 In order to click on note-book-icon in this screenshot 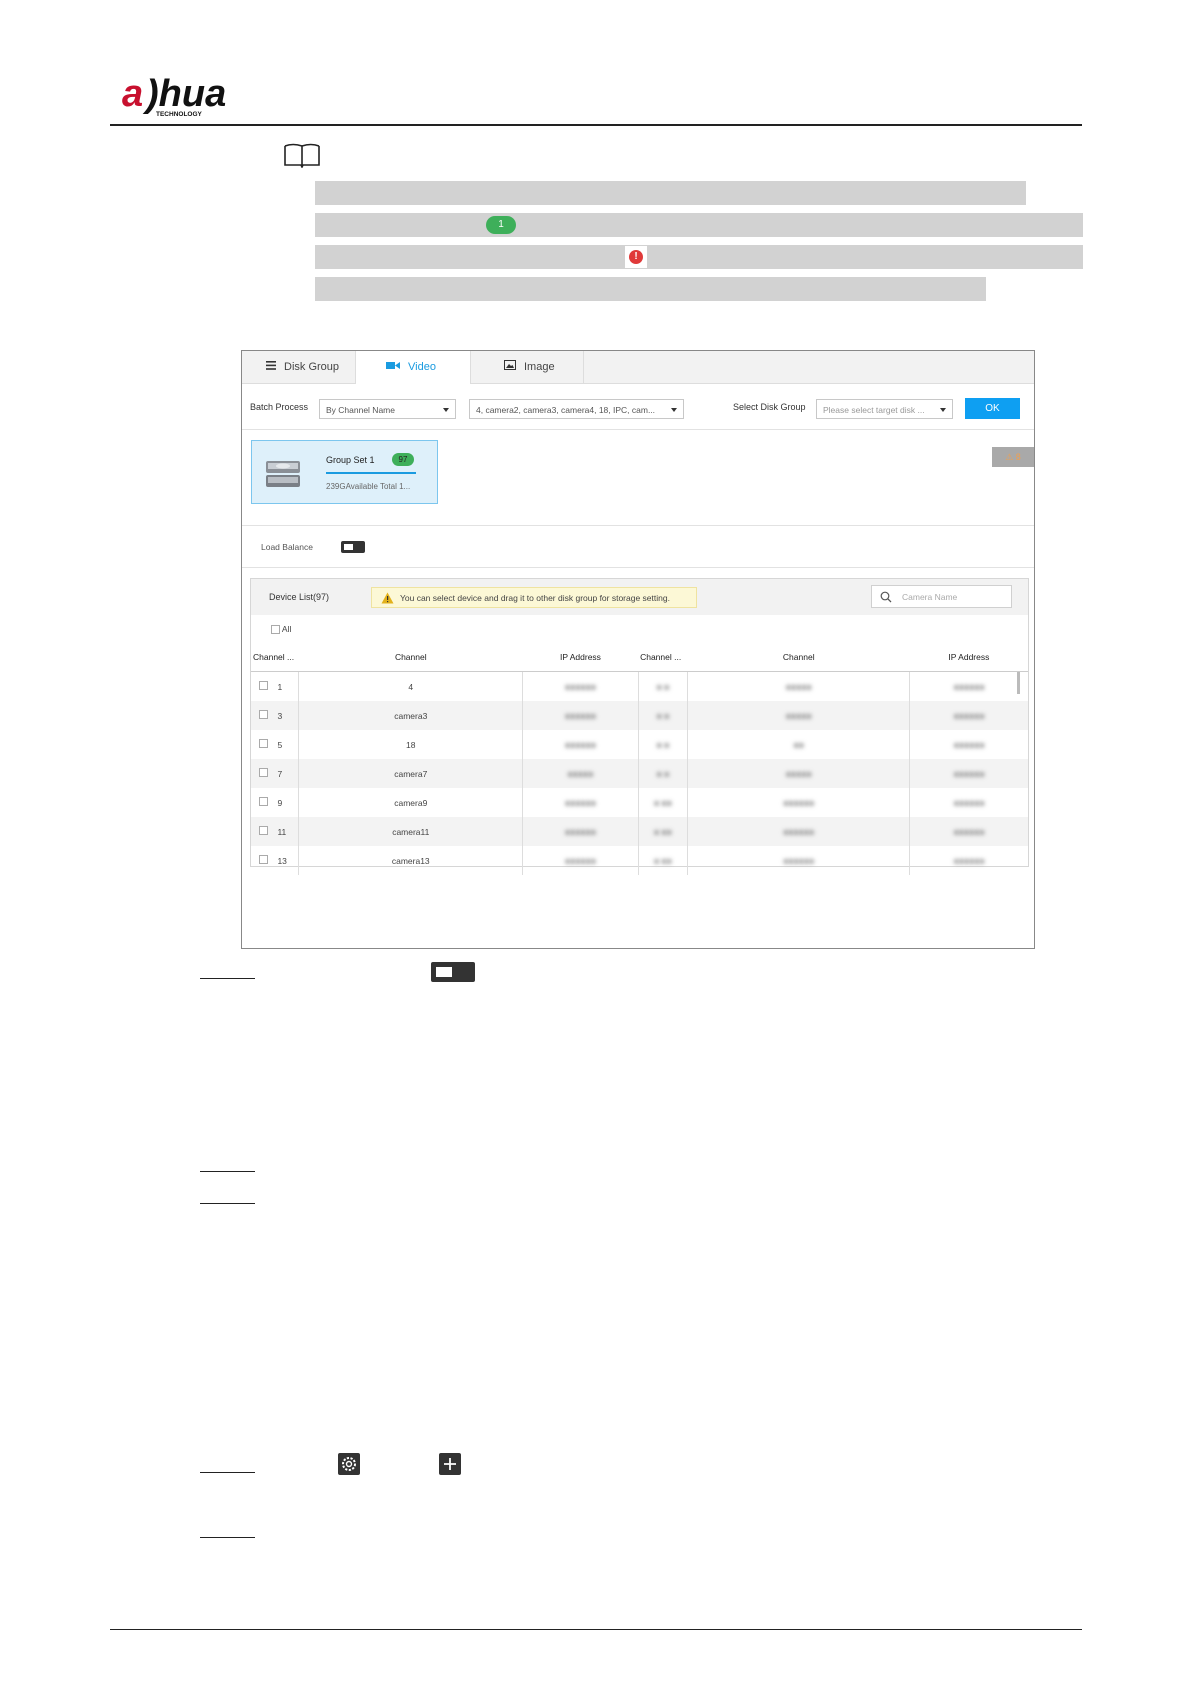, I will do `click(302, 155)`.